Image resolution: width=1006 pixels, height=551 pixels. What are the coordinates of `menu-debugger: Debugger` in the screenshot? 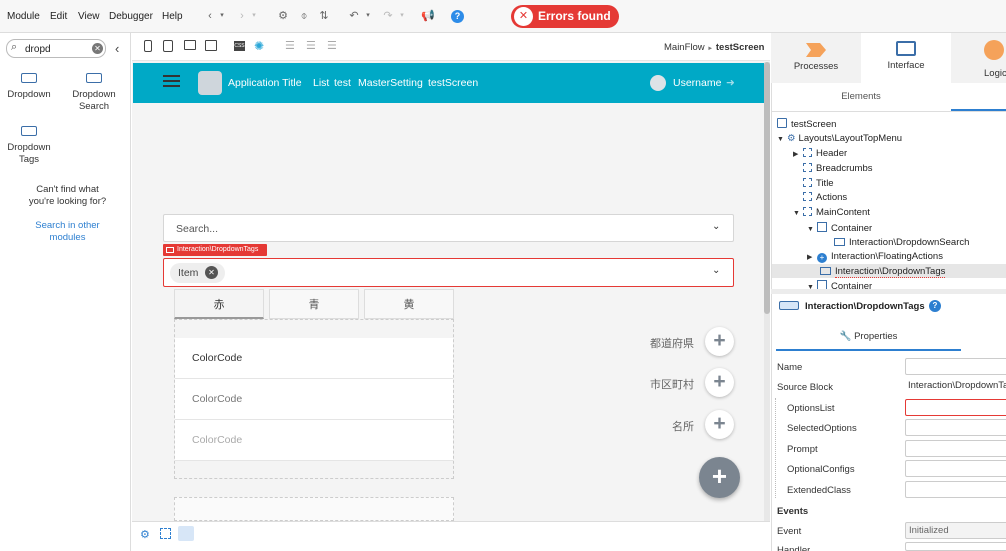 It's located at (131, 16).